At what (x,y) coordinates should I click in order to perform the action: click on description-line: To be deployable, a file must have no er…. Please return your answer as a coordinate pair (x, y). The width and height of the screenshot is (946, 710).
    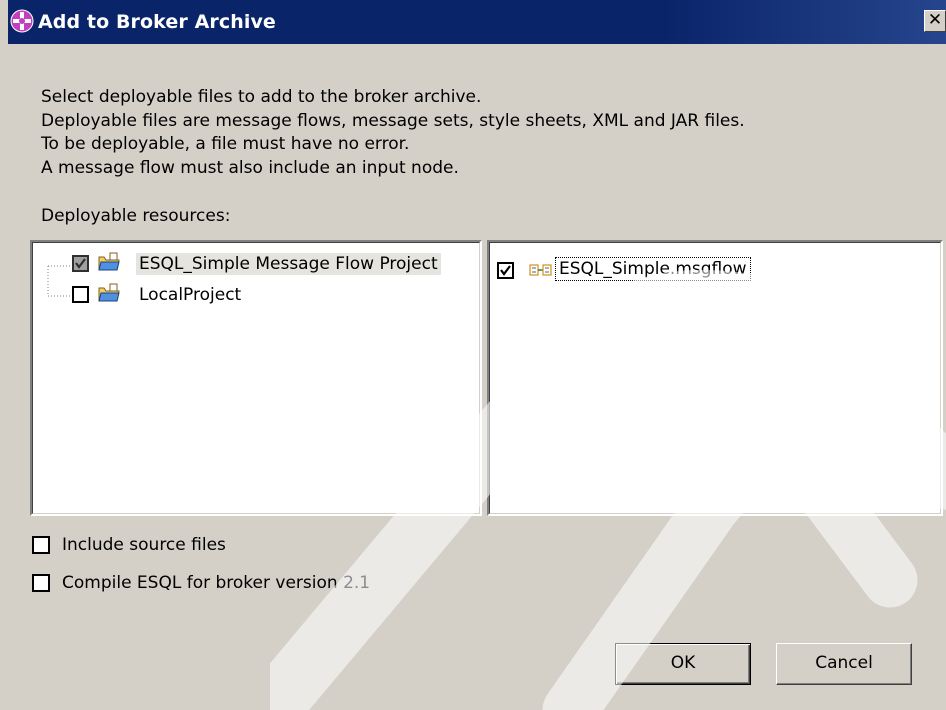
    Looking at the image, I should click on (225, 144).